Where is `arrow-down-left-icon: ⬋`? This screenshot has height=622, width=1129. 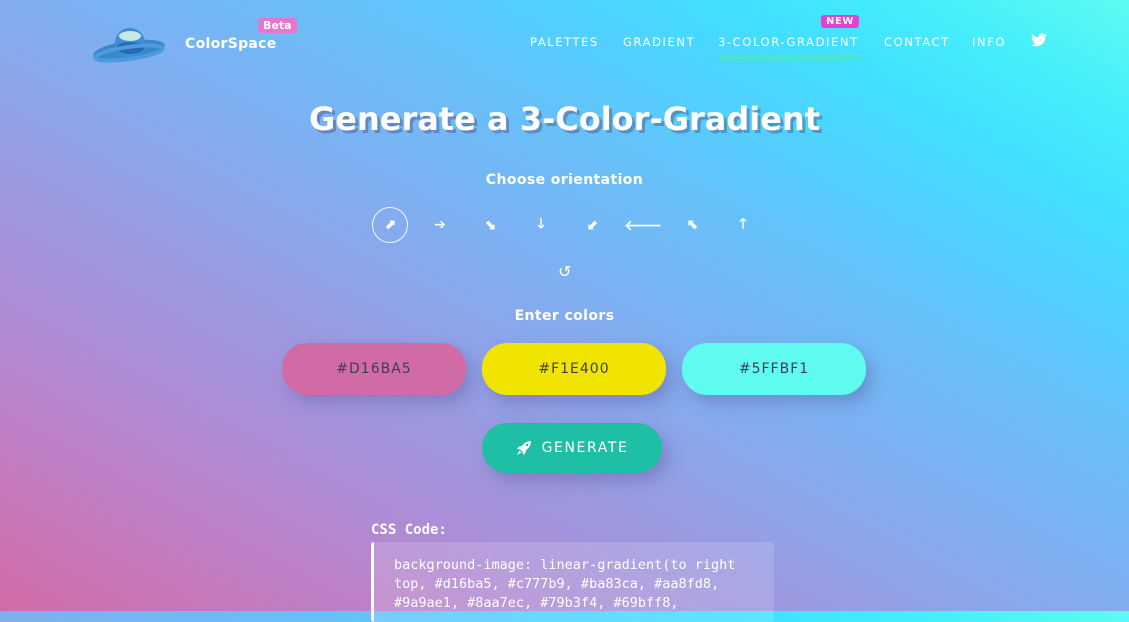
arrow-down-left-icon: ⬋ is located at coordinates (593, 225).